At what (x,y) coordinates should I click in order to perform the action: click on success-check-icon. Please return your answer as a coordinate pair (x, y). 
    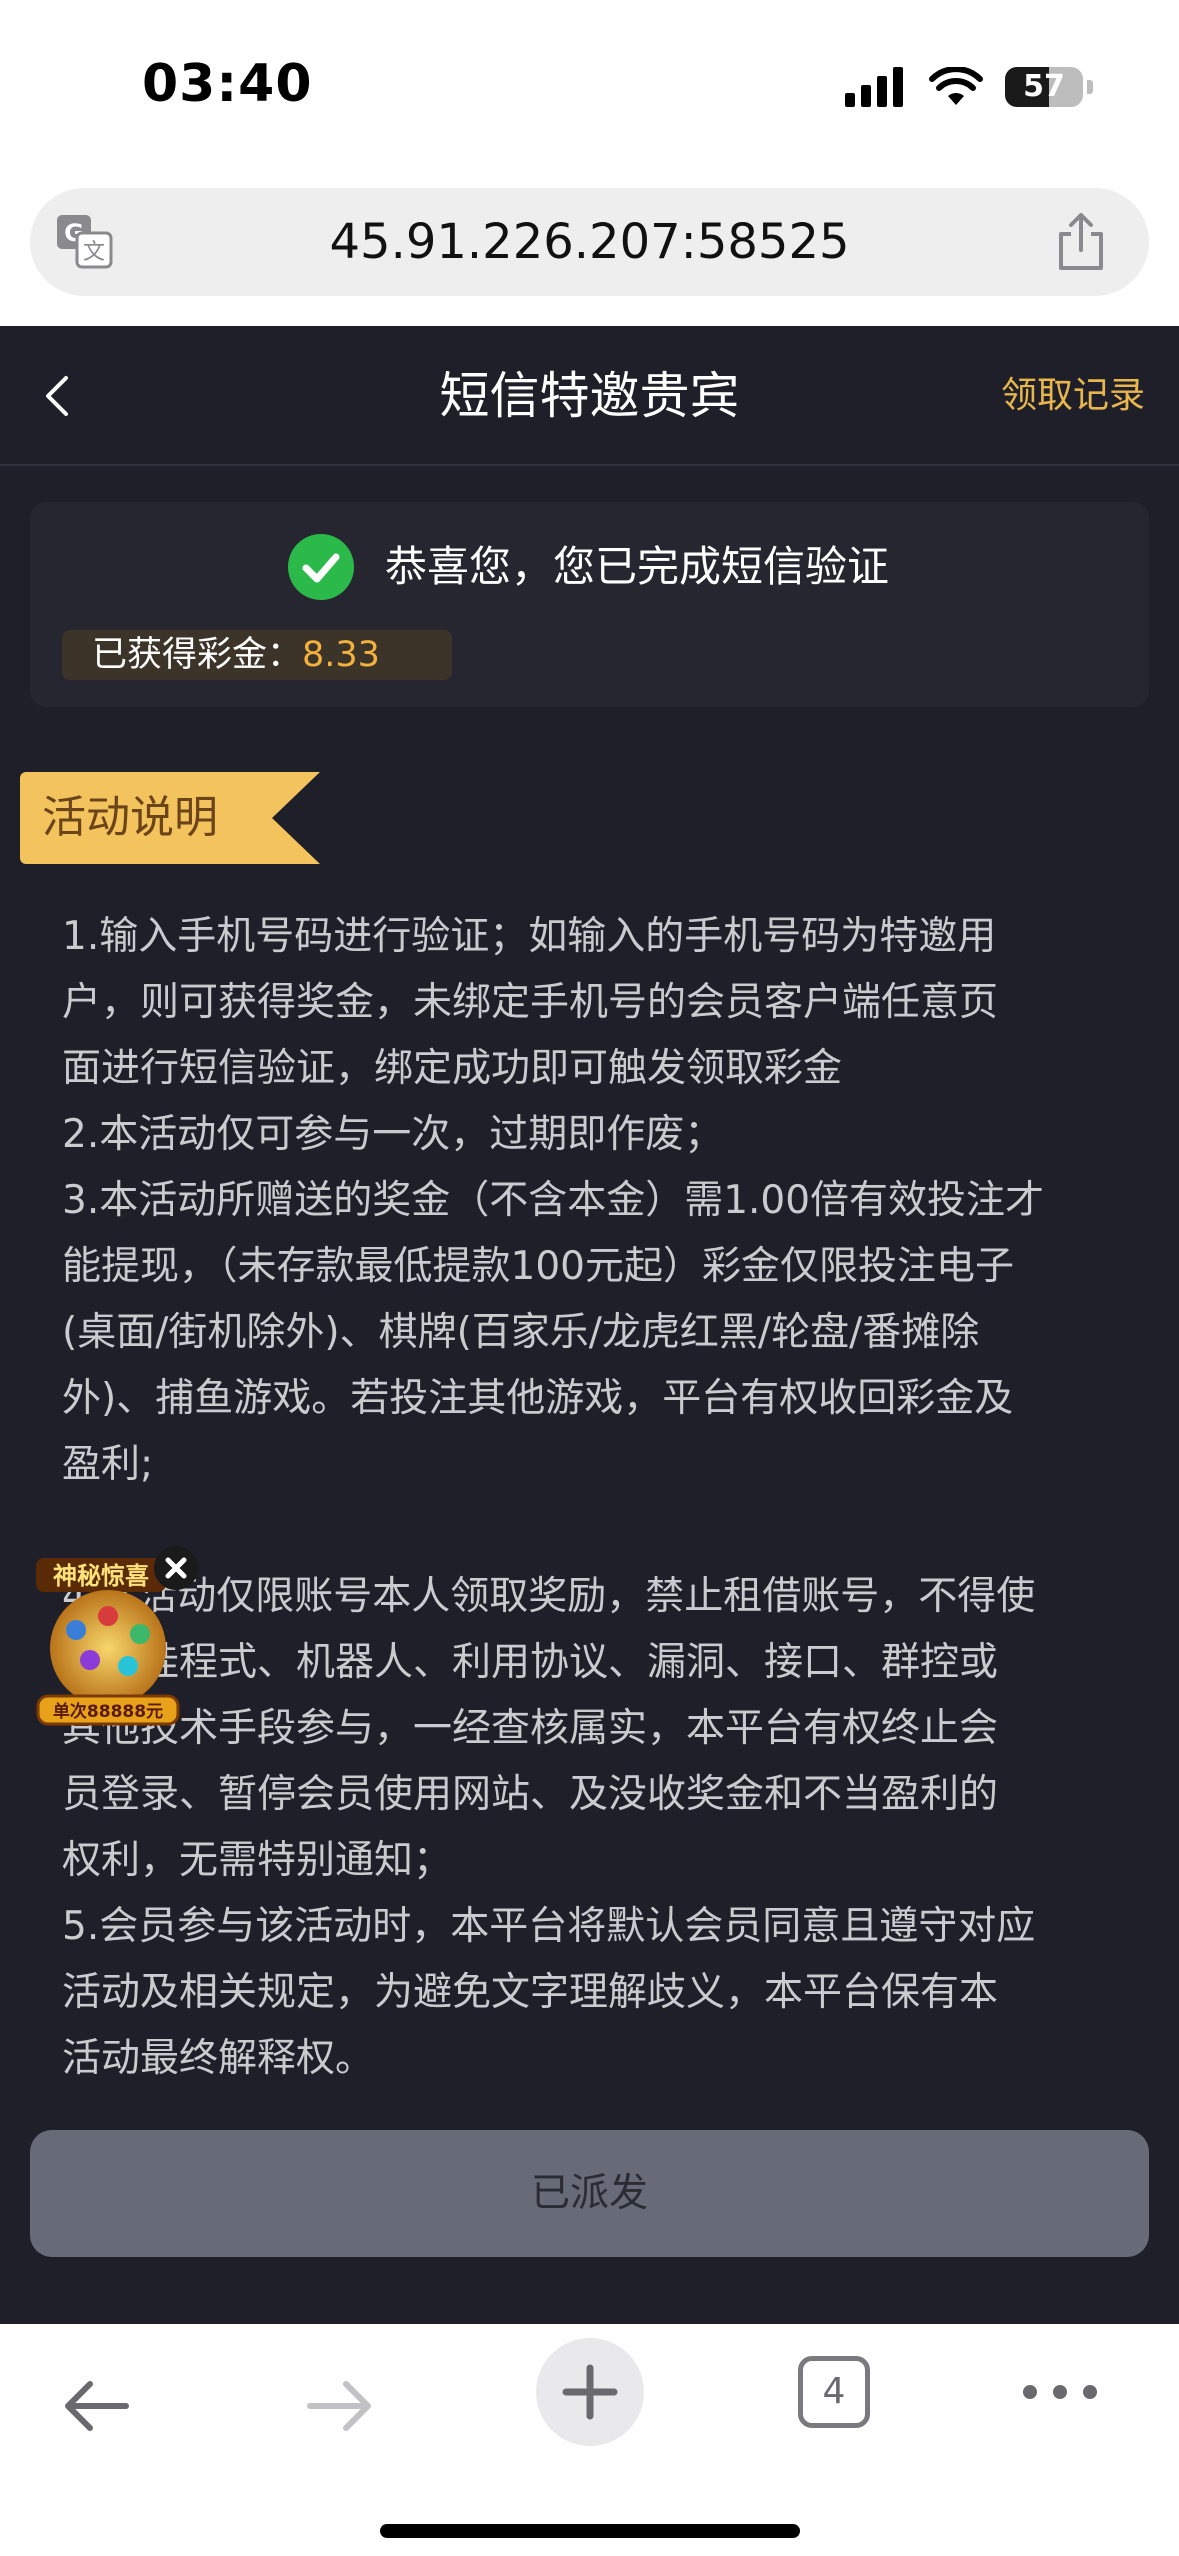
    Looking at the image, I should click on (321, 567).